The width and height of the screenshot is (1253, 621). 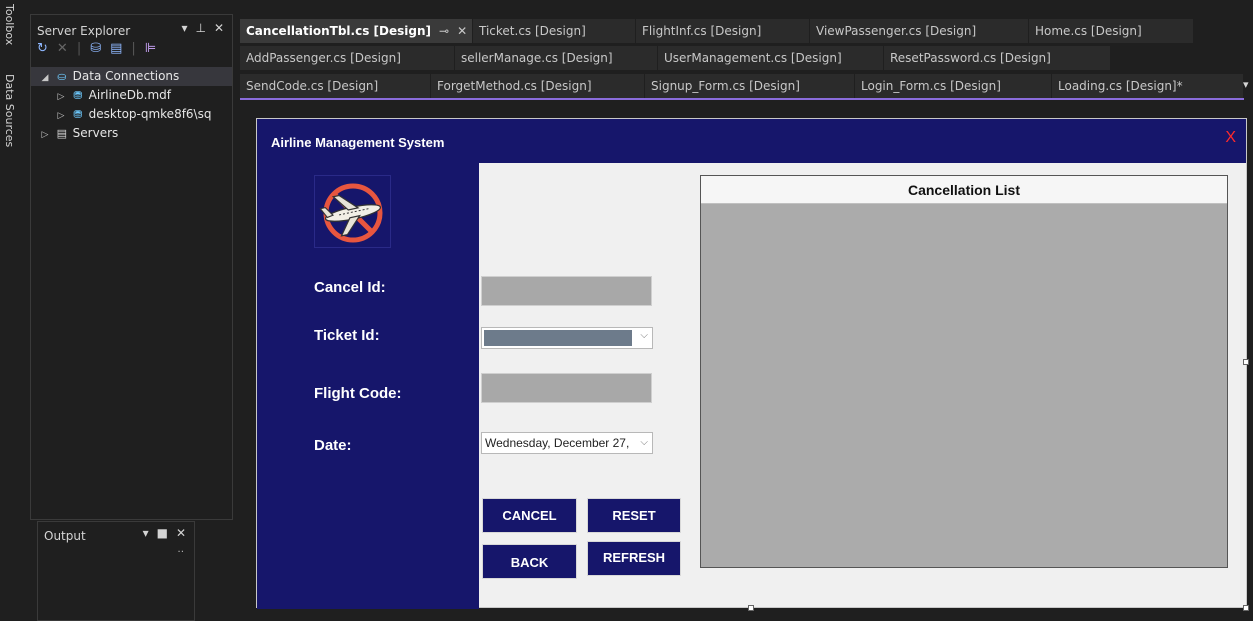 I want to click on server-explorer-toolbar: ↻ ✕ | ⛁ ▤ | ⊫, so click(x=96, y=48).